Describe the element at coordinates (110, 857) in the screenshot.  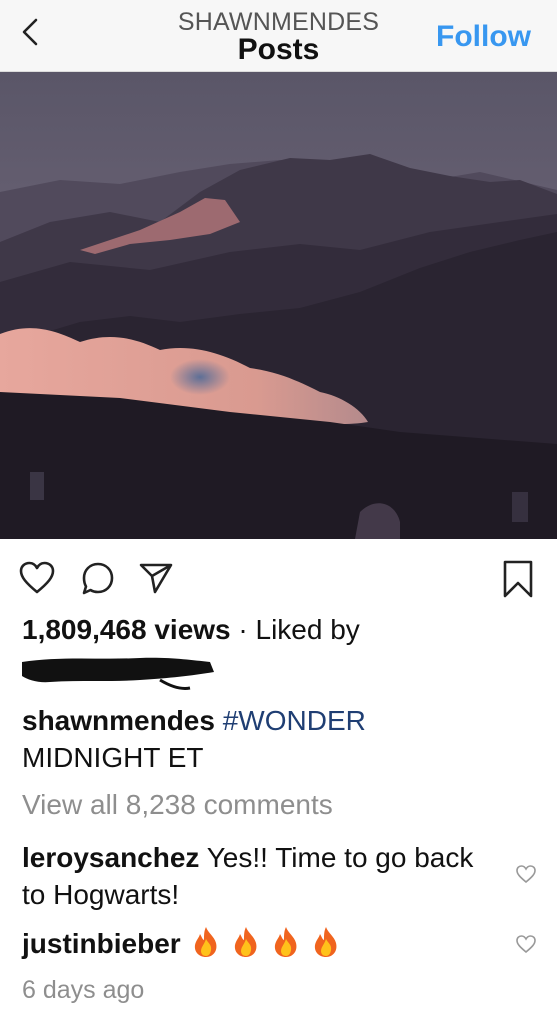
I see `comment-username: leroysanchez` at that location.